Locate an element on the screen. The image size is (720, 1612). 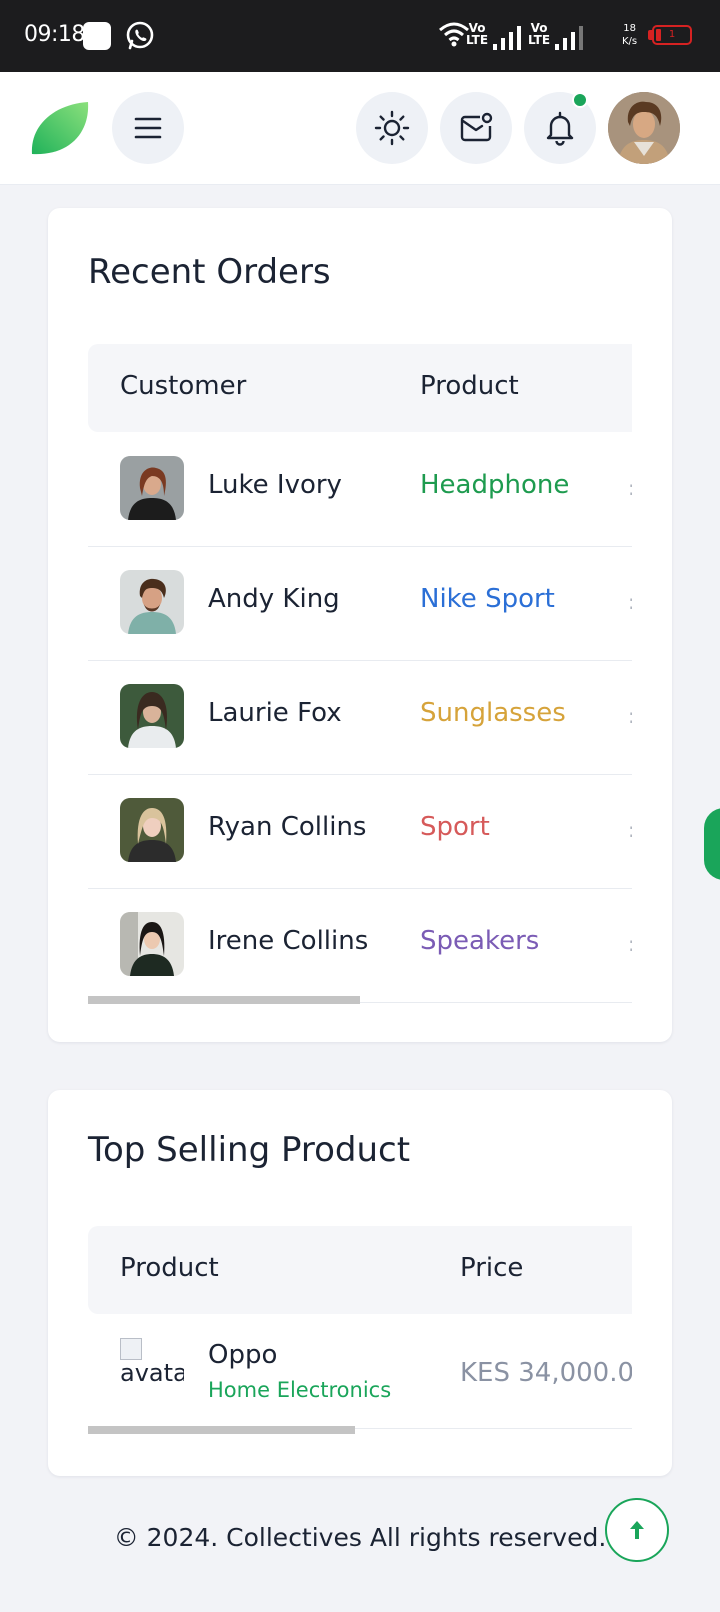
arrow-up-icon is located at coordinates (637, 1530).